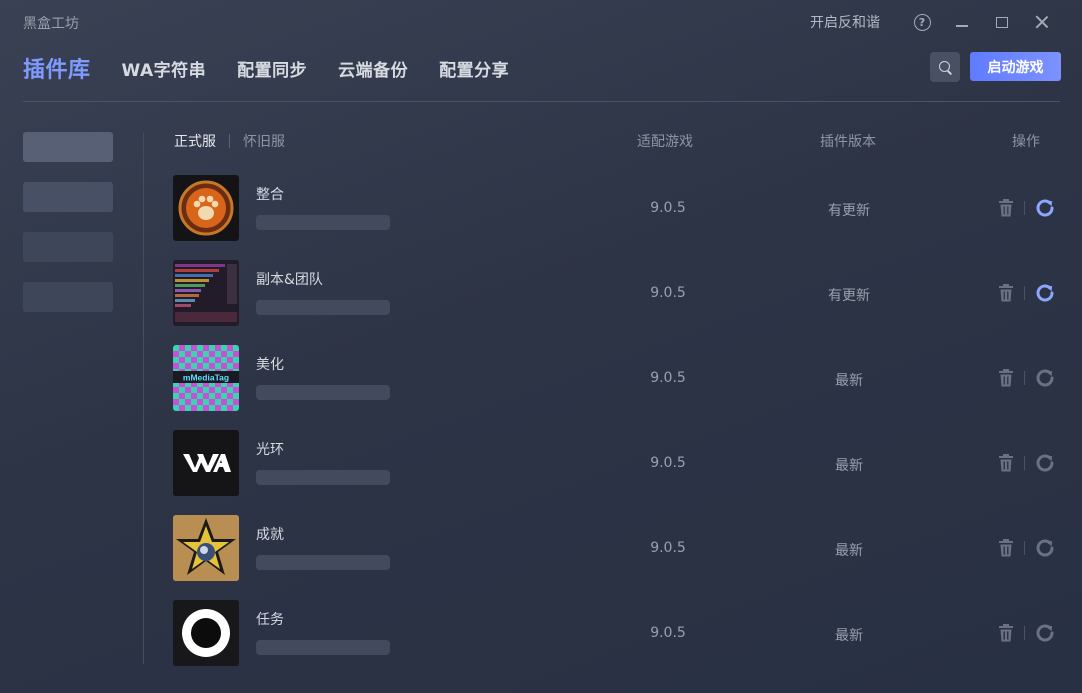 The image size is (1082, 693). I want to click on main-nav: 插件库 WA字符串 配置同步 云端备份 配置分享, so click(281, 68).